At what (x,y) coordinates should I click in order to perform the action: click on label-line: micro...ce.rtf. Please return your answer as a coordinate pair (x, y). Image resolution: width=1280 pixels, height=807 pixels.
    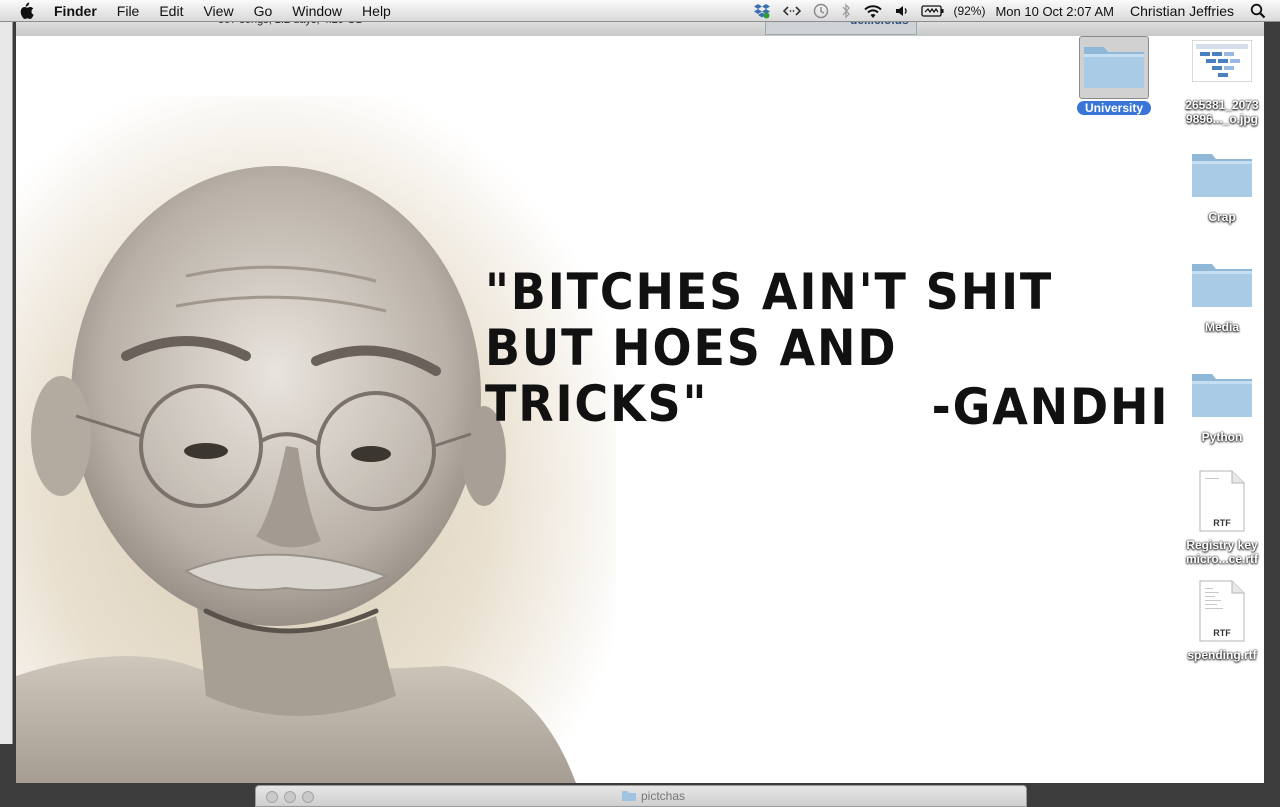
    Looking at the image, I should click on (1222, 559).